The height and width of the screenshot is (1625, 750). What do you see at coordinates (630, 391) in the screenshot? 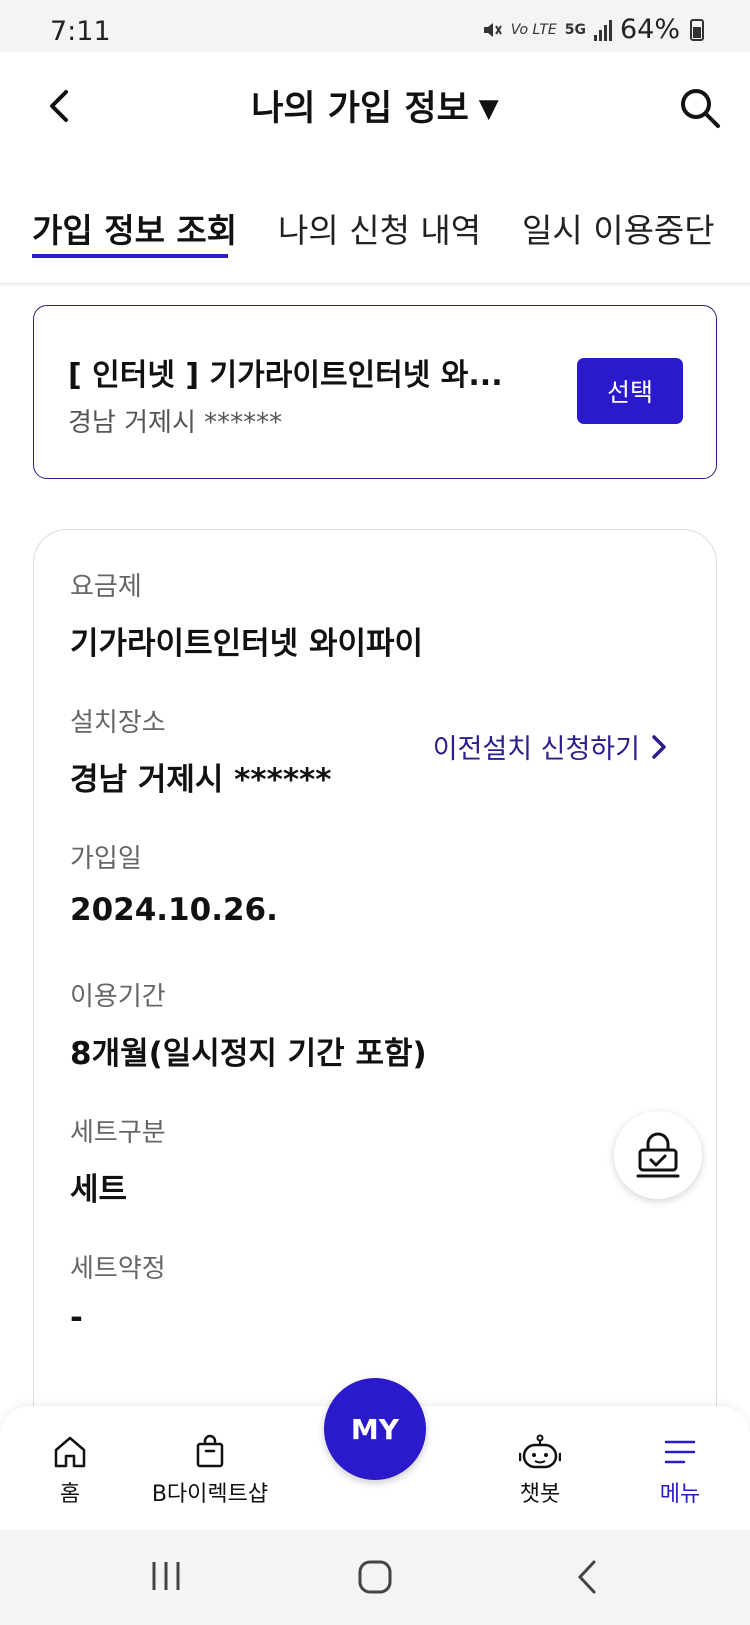
I see `select-button: 선택` at bounding box center [630, 391].